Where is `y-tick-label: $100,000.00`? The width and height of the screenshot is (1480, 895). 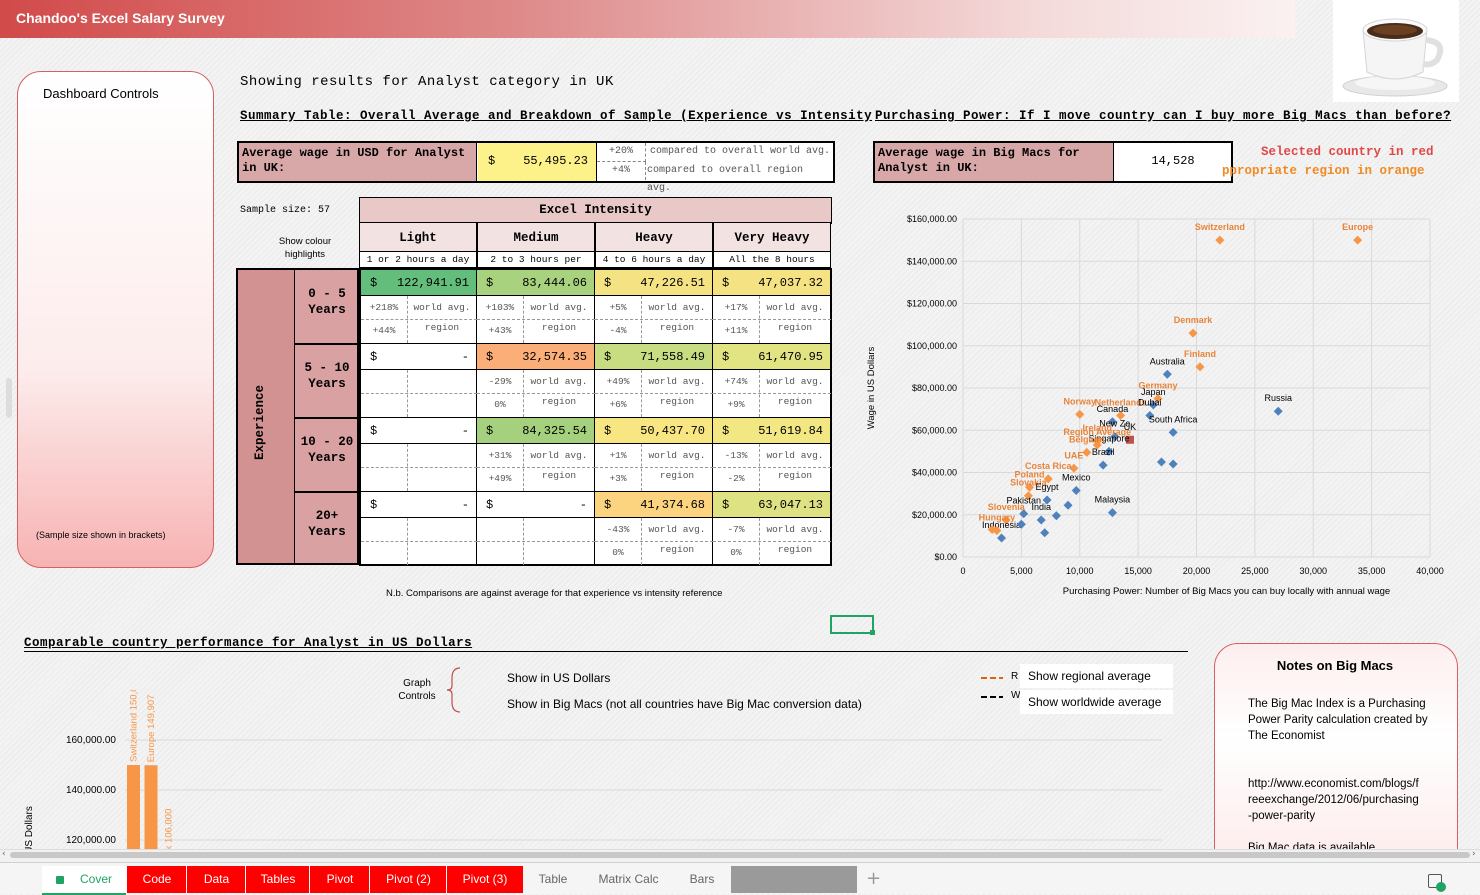
y-tick-label: $100,000.00 is located at coordinates (932, 346).